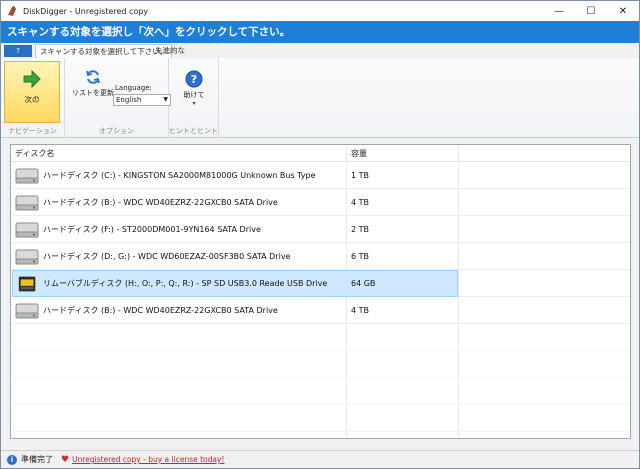 Image resolution: width=640 pixels, height=469 pixels. What do you see at coordinates (360, 256) in the screenshot?
I see `disk-capacity: 6 TB` at bounding box center [360, 256].